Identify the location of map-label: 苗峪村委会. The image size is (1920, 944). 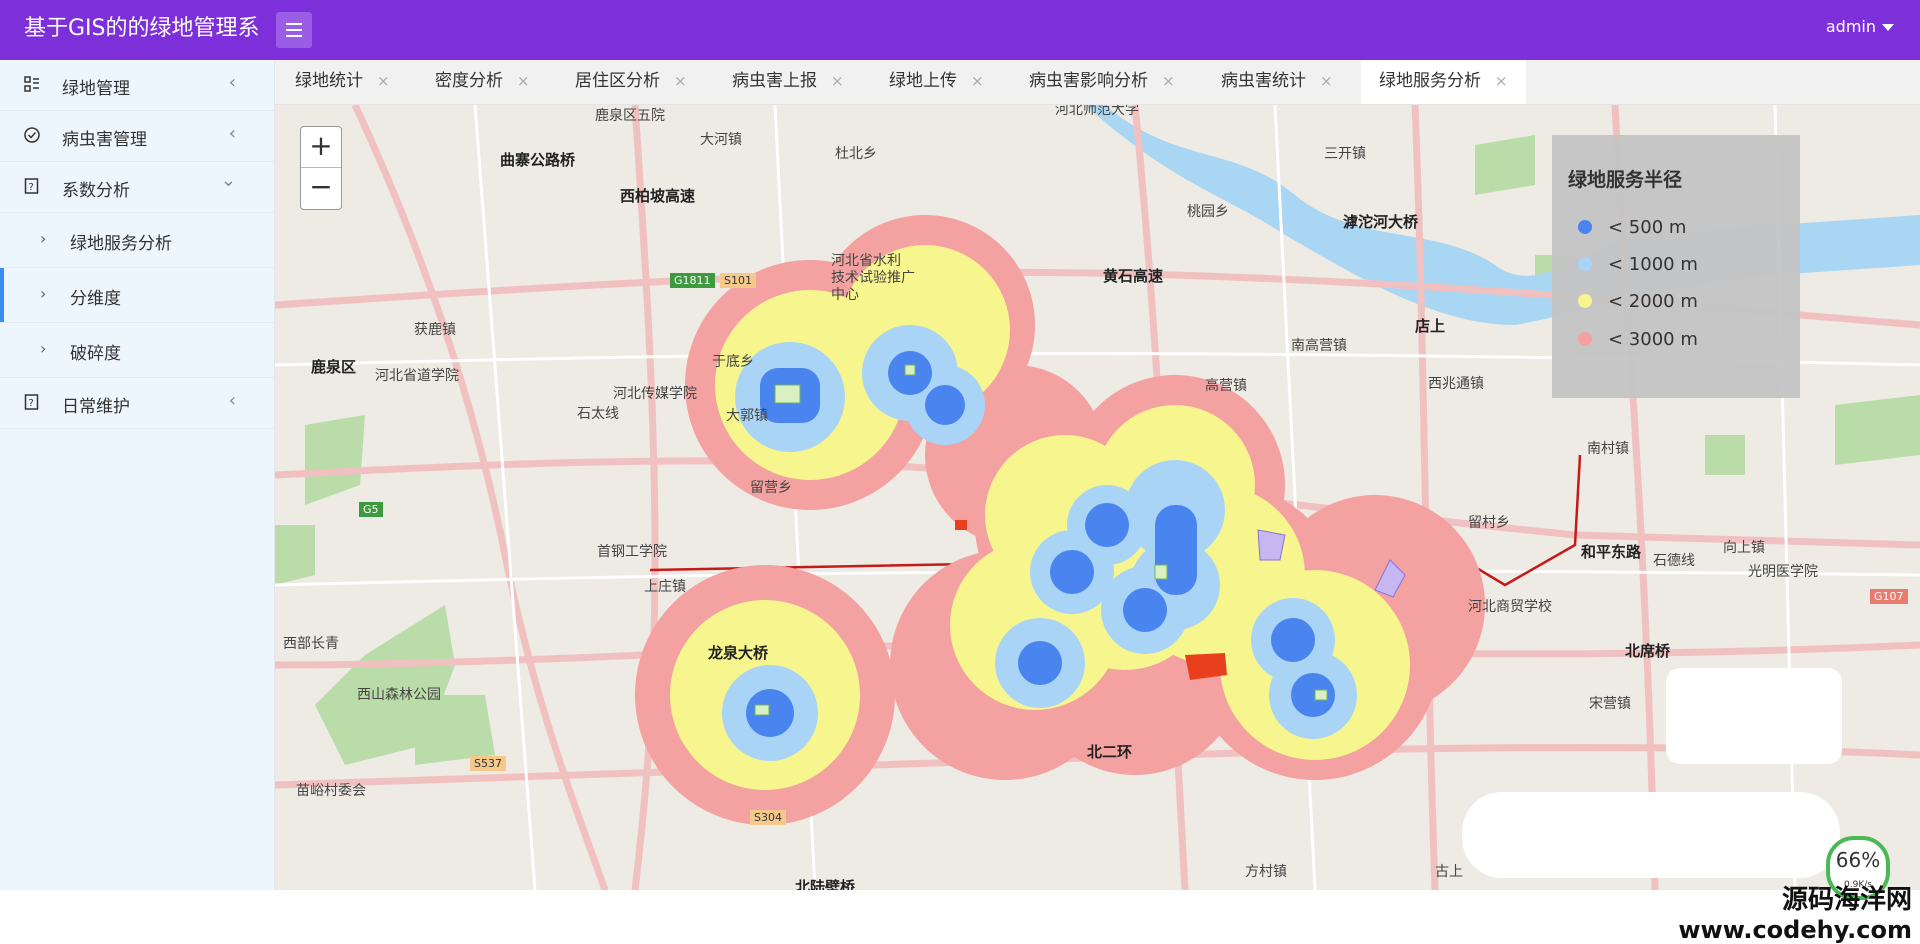
(331, 791).